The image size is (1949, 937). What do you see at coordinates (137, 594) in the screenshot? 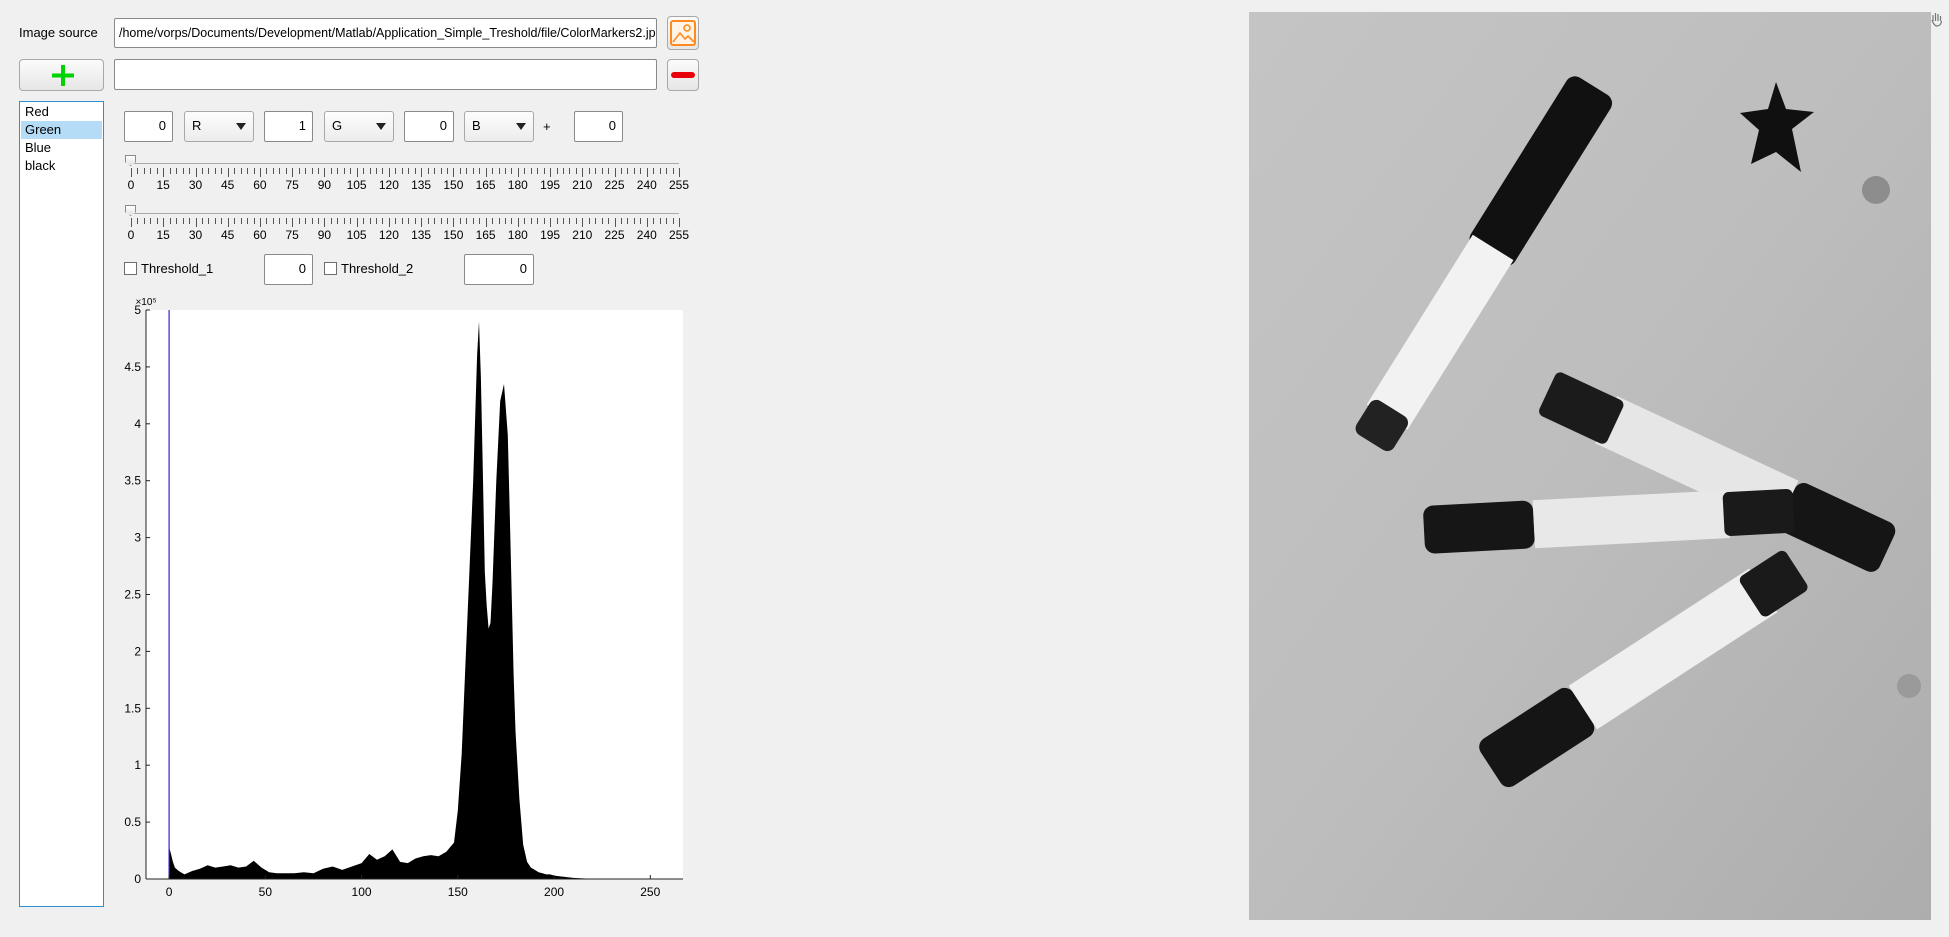
I see `y-axis: 00.511.522.533.544.55` at bounding box center [137, 594].